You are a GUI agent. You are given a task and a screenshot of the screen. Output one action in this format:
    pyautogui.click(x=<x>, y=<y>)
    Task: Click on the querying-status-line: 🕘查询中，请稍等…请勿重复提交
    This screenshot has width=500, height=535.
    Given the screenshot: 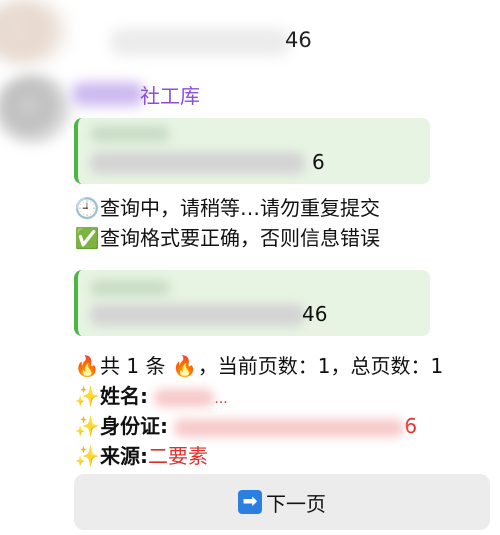 What is the action you would take?
    pyautogui.click(x=227, y=206)
    